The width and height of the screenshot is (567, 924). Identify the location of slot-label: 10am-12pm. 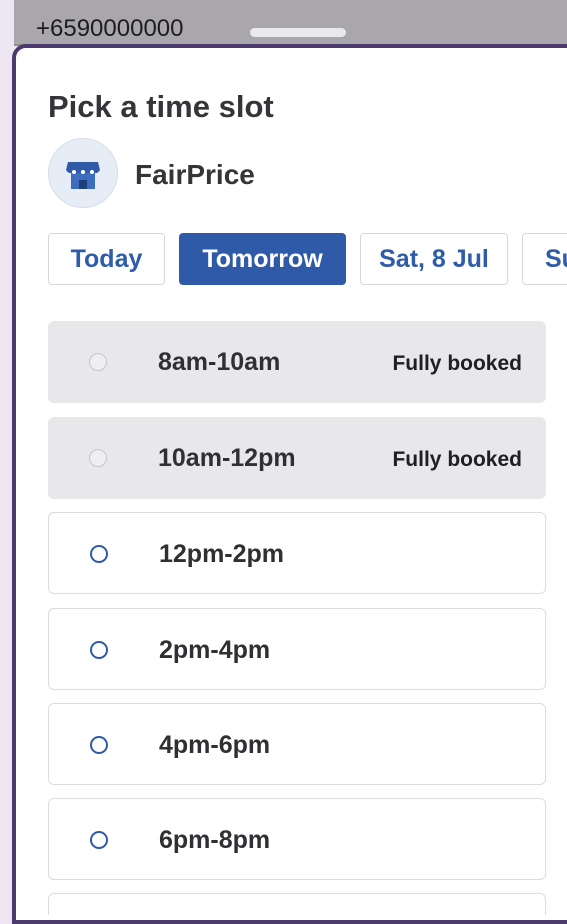
(227, 458).